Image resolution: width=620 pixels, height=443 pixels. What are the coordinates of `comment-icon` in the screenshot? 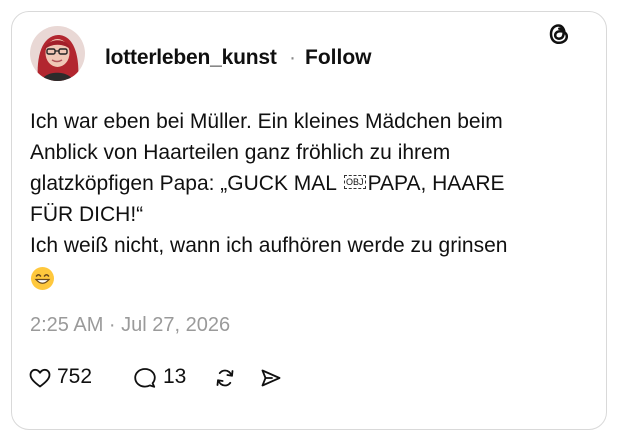 It's located at (145, 378).